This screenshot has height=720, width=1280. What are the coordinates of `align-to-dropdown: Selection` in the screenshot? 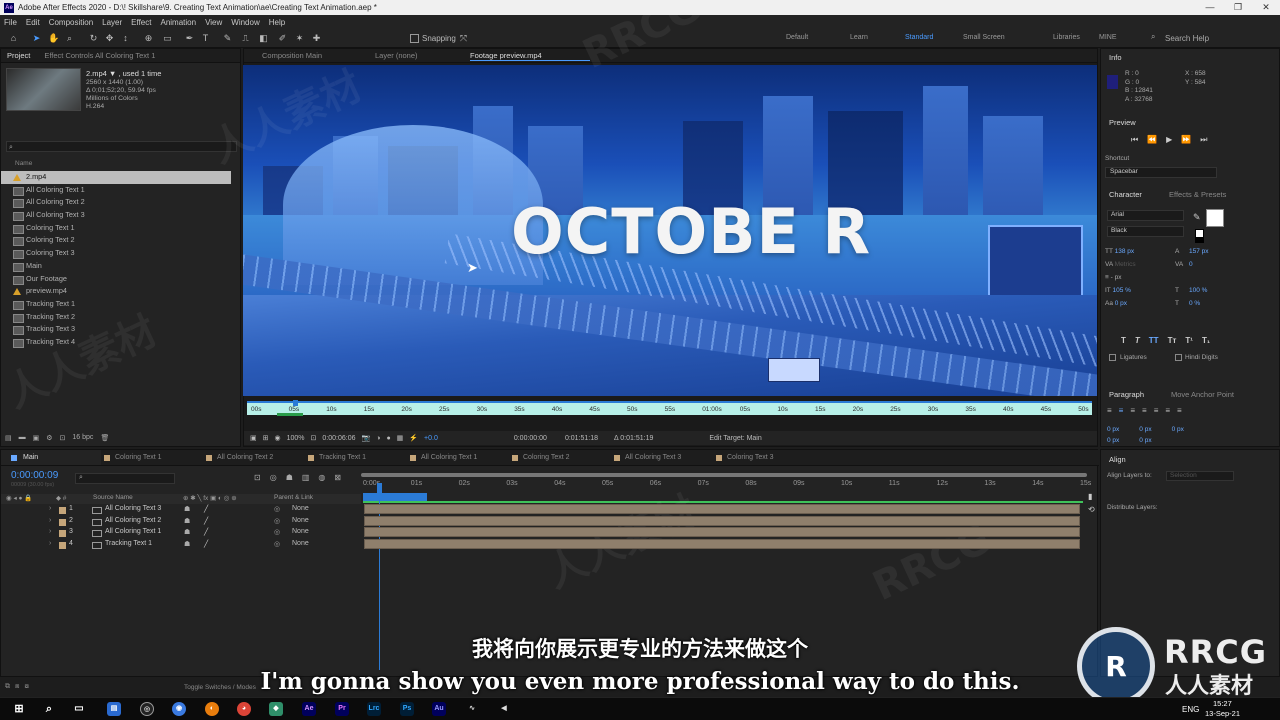 It's located at (1200, 476).